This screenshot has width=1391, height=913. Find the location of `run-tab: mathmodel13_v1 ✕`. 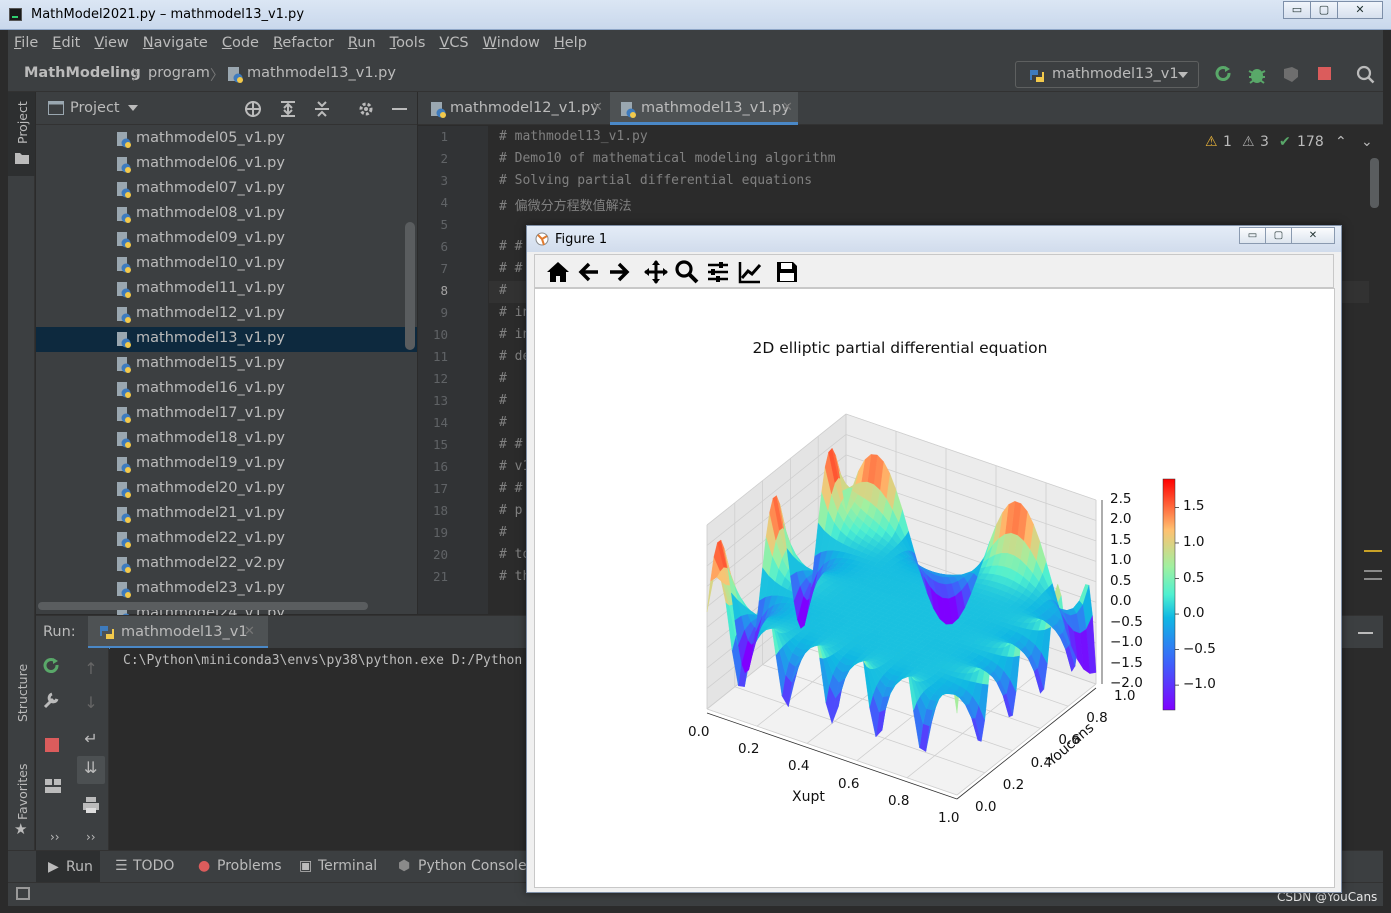

run-tab: mathmodel13_v1 ✕ is located at coordinates (178, 632).